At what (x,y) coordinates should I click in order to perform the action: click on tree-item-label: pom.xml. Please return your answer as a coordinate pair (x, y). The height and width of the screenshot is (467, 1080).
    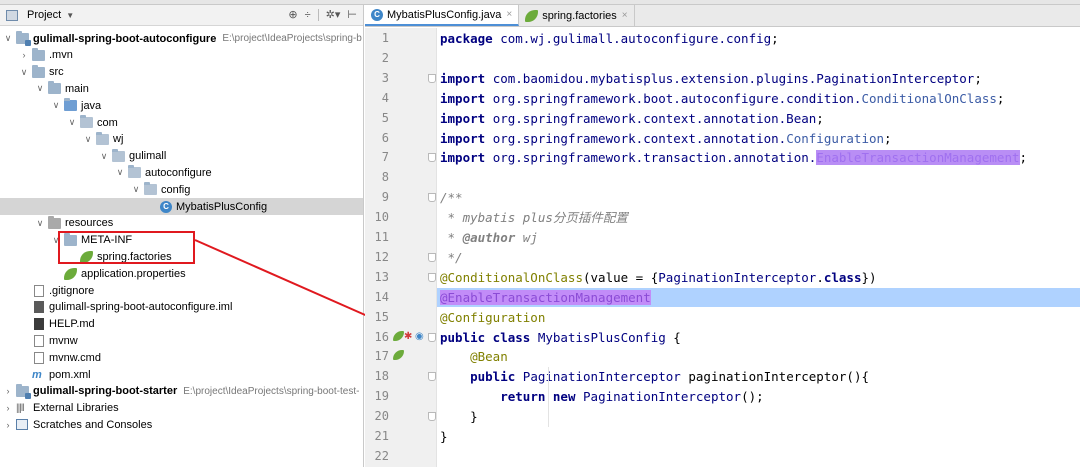
    Looking at the image, I should click on (70, 374).